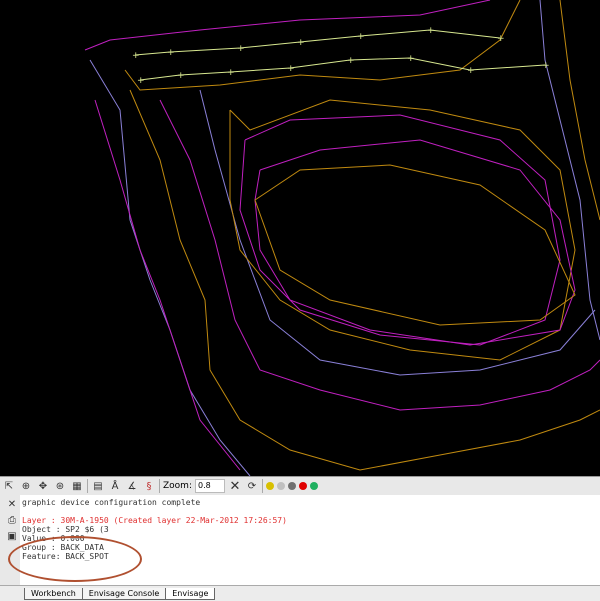 The height and width of the screenshot is (601, 600). I want to click on yellow-status-button, so click(269, 486).